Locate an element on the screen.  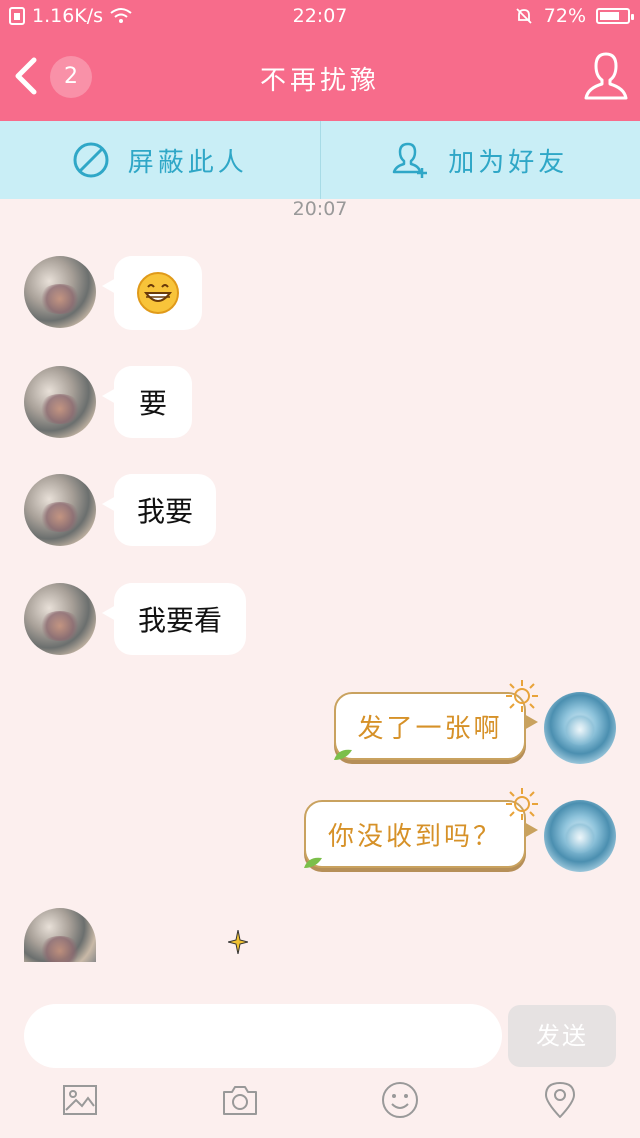
message-text: 我要 is located at coordinates (164, 511).